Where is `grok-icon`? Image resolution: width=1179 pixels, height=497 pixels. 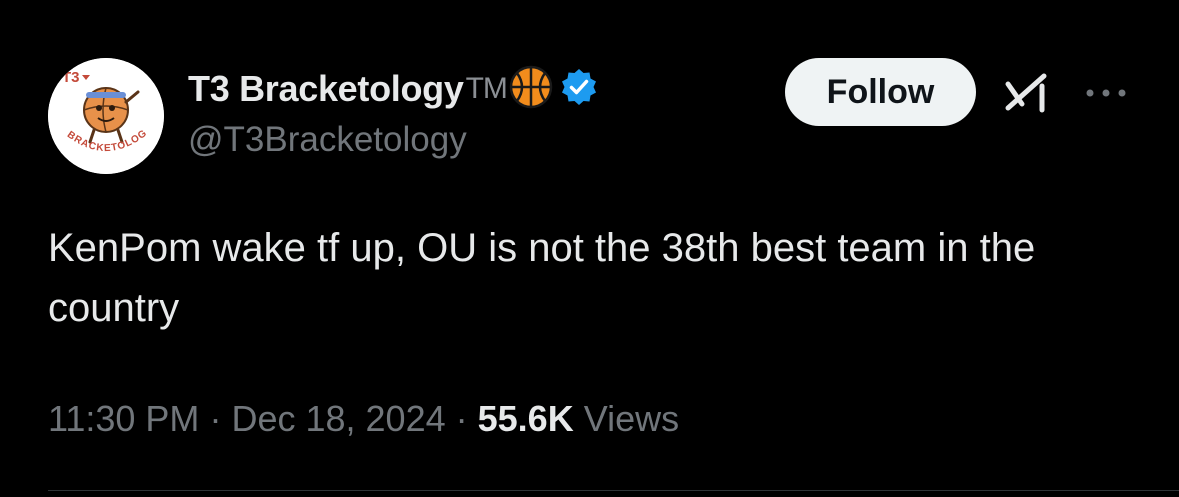 grok-icon is located at coordinates (1028, 93).